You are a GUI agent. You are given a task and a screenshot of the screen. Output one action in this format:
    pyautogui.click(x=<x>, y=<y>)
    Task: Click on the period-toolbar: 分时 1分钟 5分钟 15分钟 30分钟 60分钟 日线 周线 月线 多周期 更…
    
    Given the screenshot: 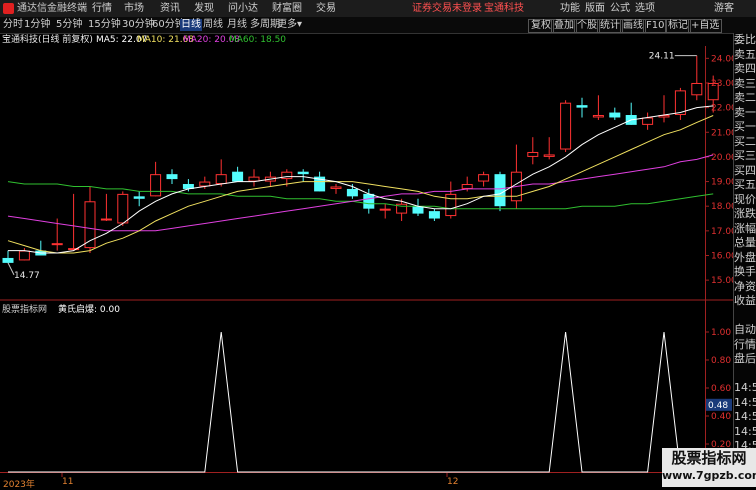 What is the action you would take?
    pyautogui.click(x=378, y=25)
    